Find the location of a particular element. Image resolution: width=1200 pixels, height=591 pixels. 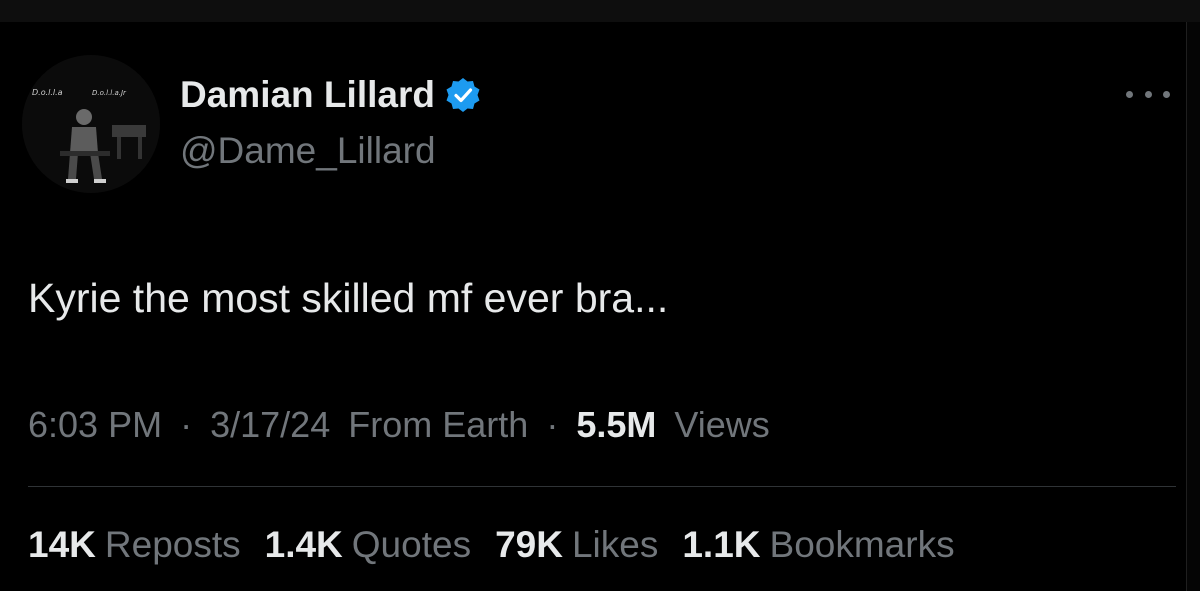

stat-label: Reposts is located at coordinates (172, 544).